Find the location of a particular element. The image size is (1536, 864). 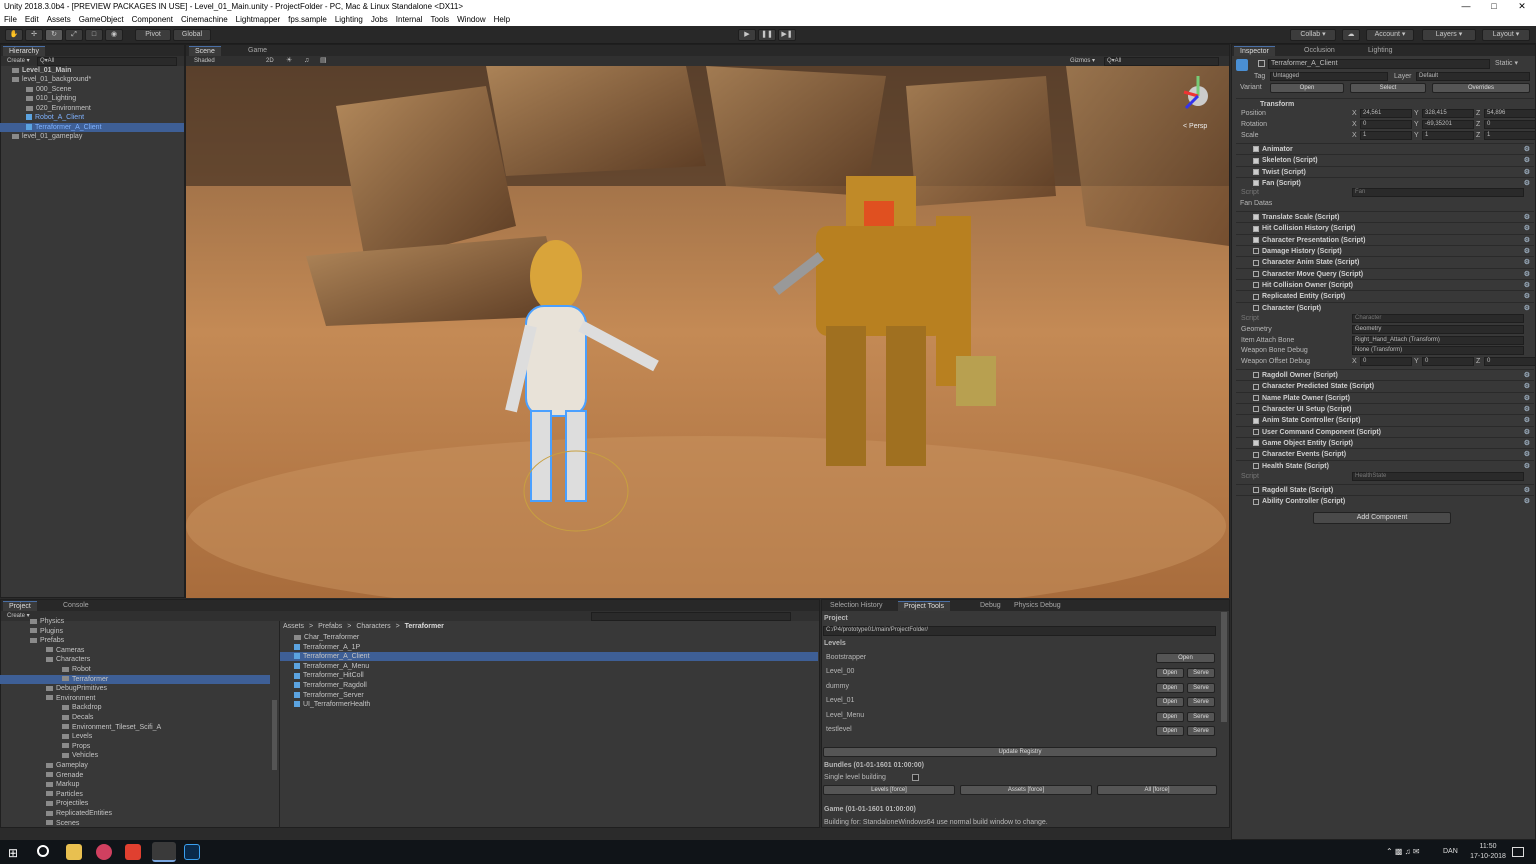

project-folder-item: Scenes is located at coordinates (135, 823).